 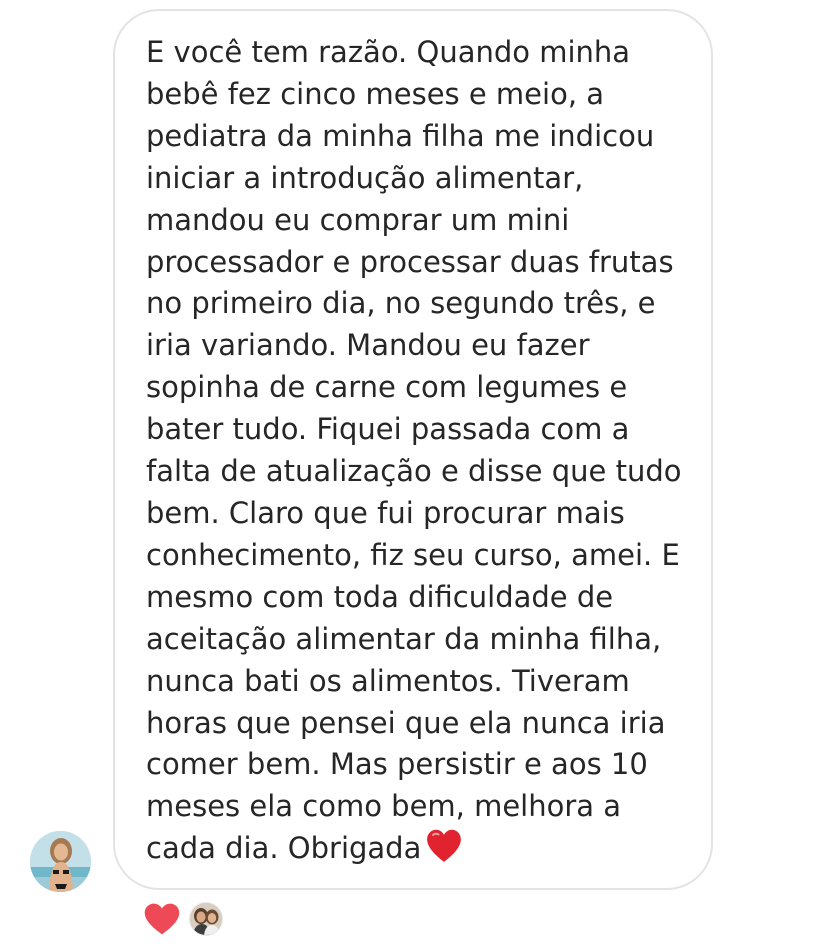 What do you see at coordinates (387, 387) in the screenshot?
I see `message-line: sopinha de carne com legumes e` at bounding box center [387, 387].